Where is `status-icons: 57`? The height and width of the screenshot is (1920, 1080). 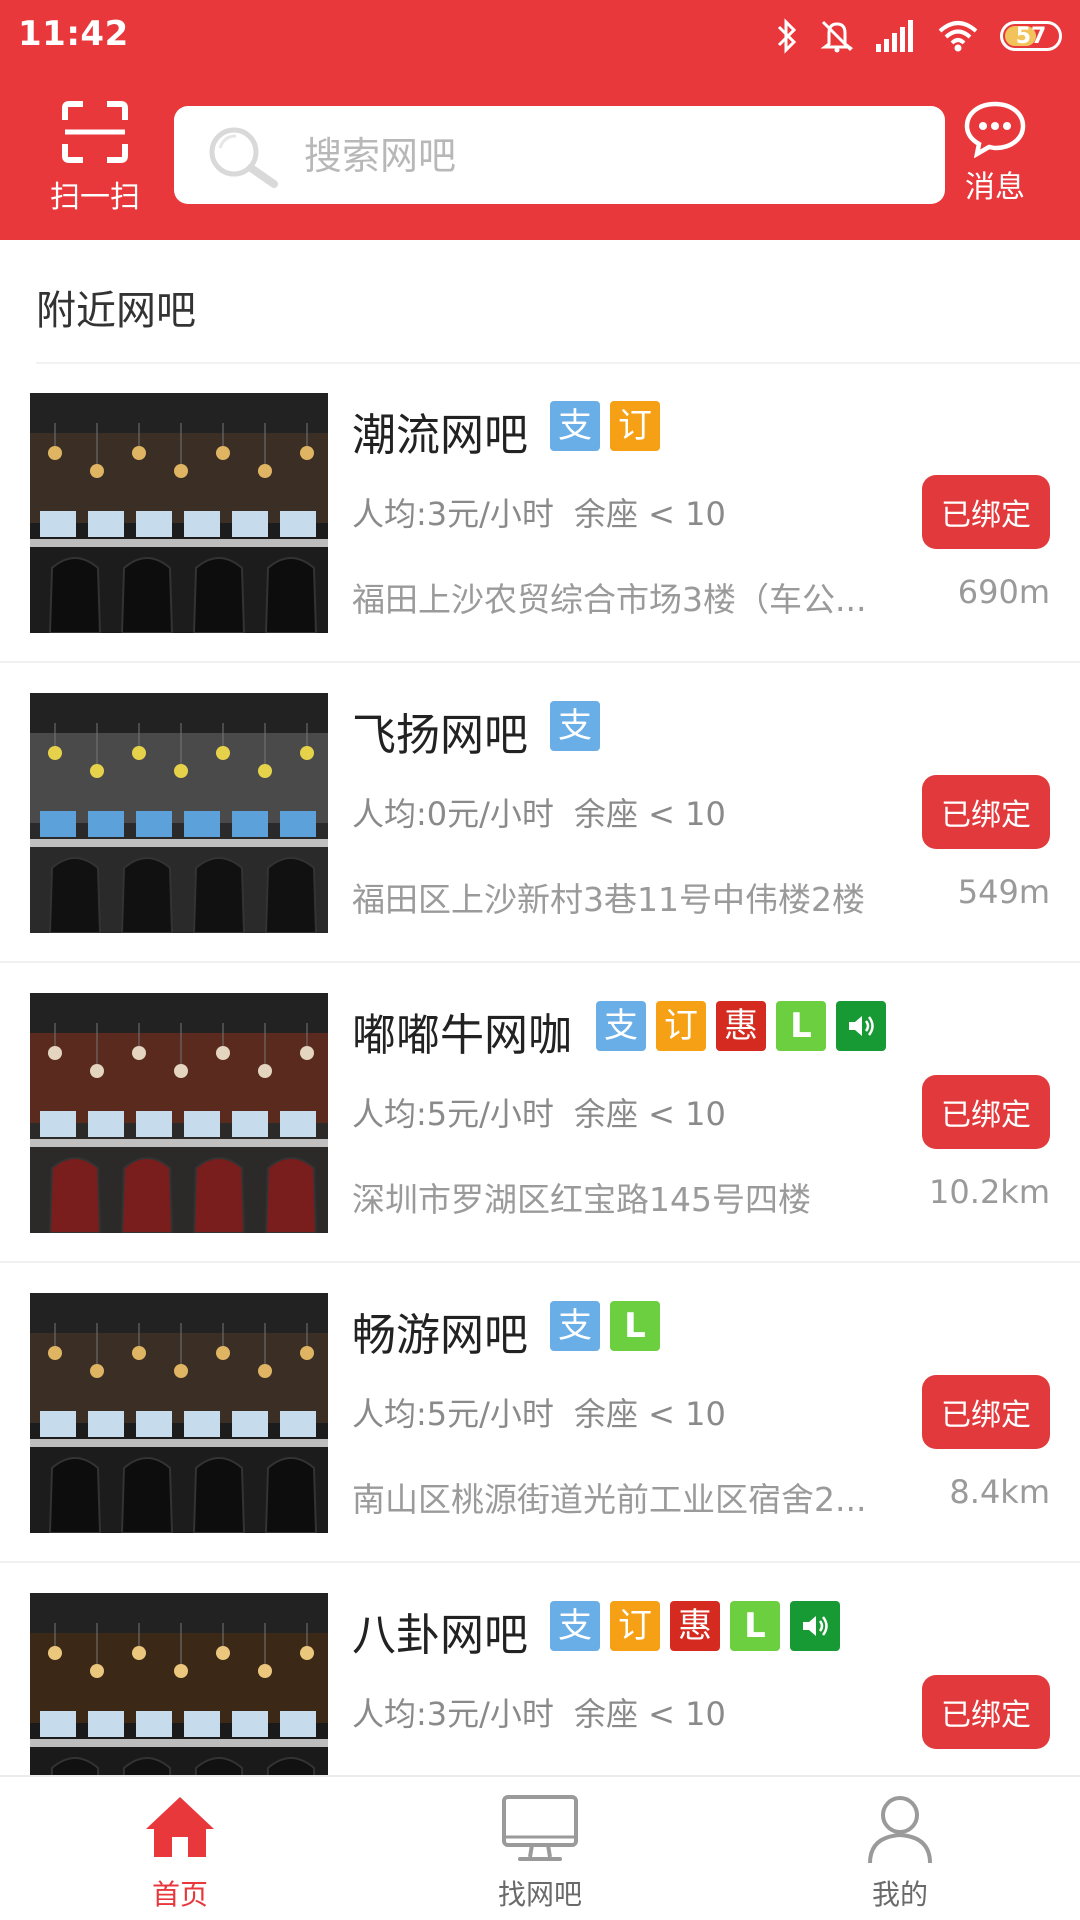
status-icons: 57 is located at coordinates (919, 36).